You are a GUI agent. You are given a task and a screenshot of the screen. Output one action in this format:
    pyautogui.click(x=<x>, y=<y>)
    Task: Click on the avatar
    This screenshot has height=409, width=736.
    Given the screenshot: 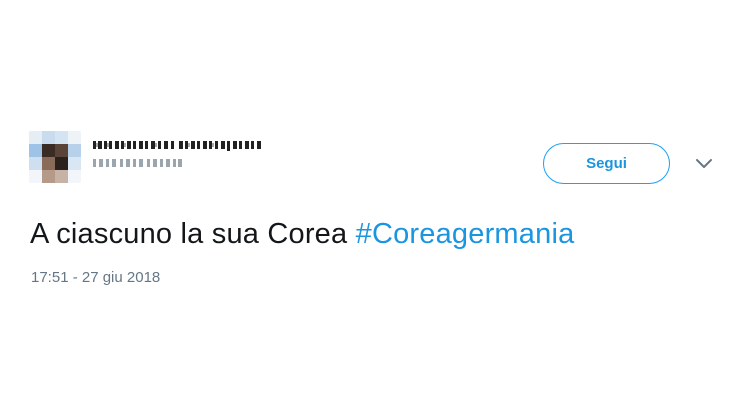 What is the action you would take?
    pyautogui.click(x=55, y=157)
    